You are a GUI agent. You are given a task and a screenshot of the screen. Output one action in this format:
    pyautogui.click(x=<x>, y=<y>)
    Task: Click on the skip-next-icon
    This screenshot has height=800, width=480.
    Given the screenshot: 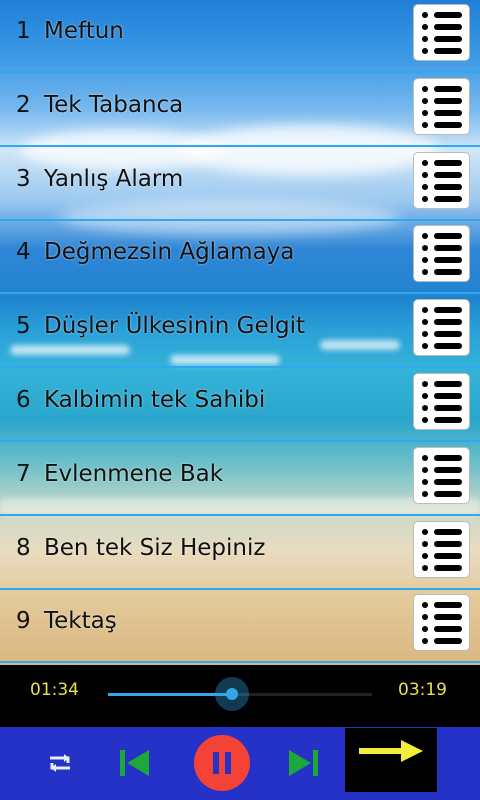 What is the action you would take?
    pyautogui.click(x=303, y=763)
    